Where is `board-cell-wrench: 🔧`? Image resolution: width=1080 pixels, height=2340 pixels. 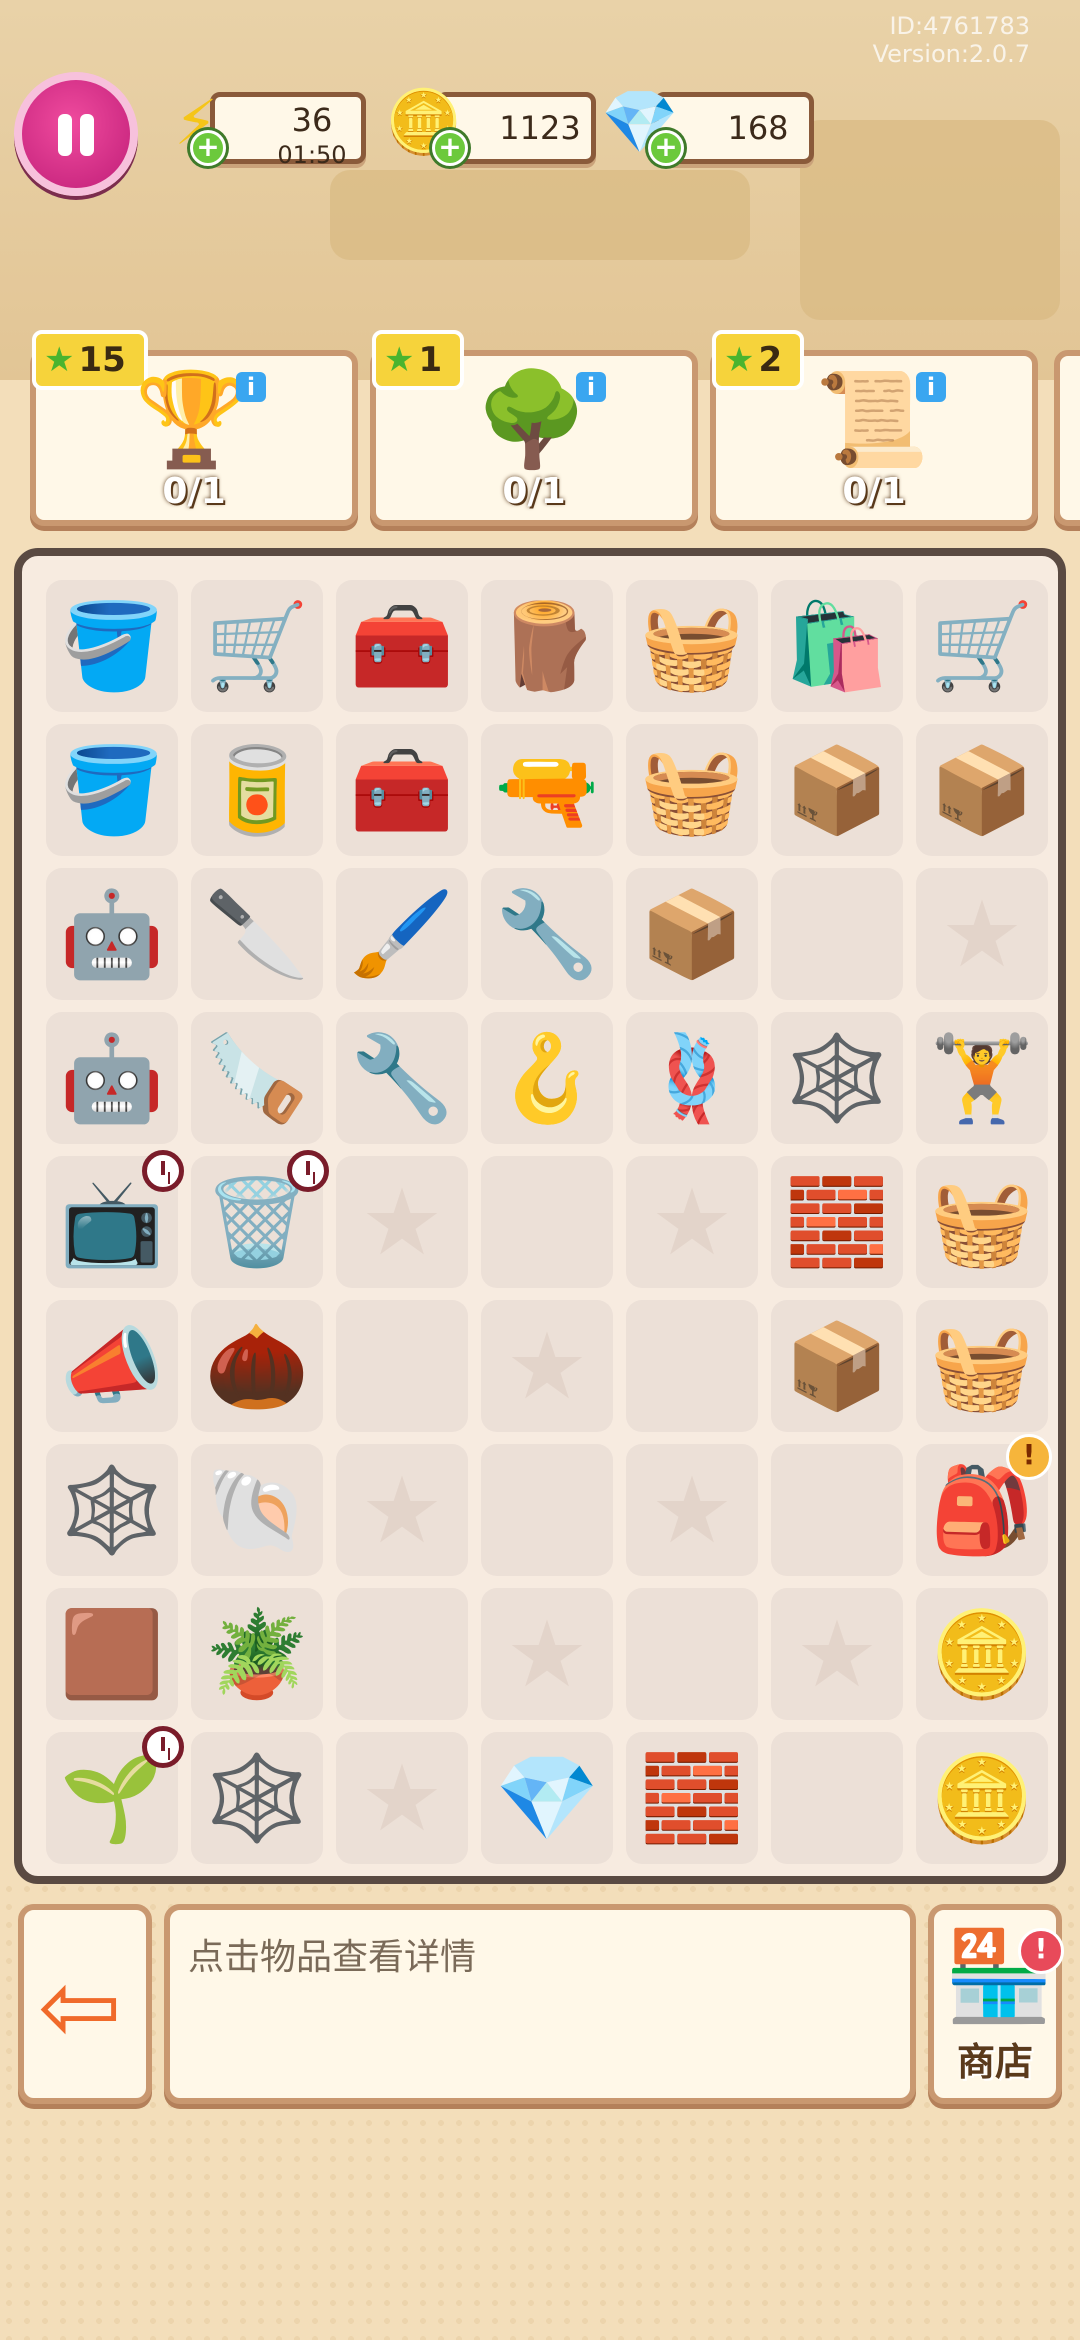
board-cell-wrench: 🔧 is located at coordinates (547, 934).